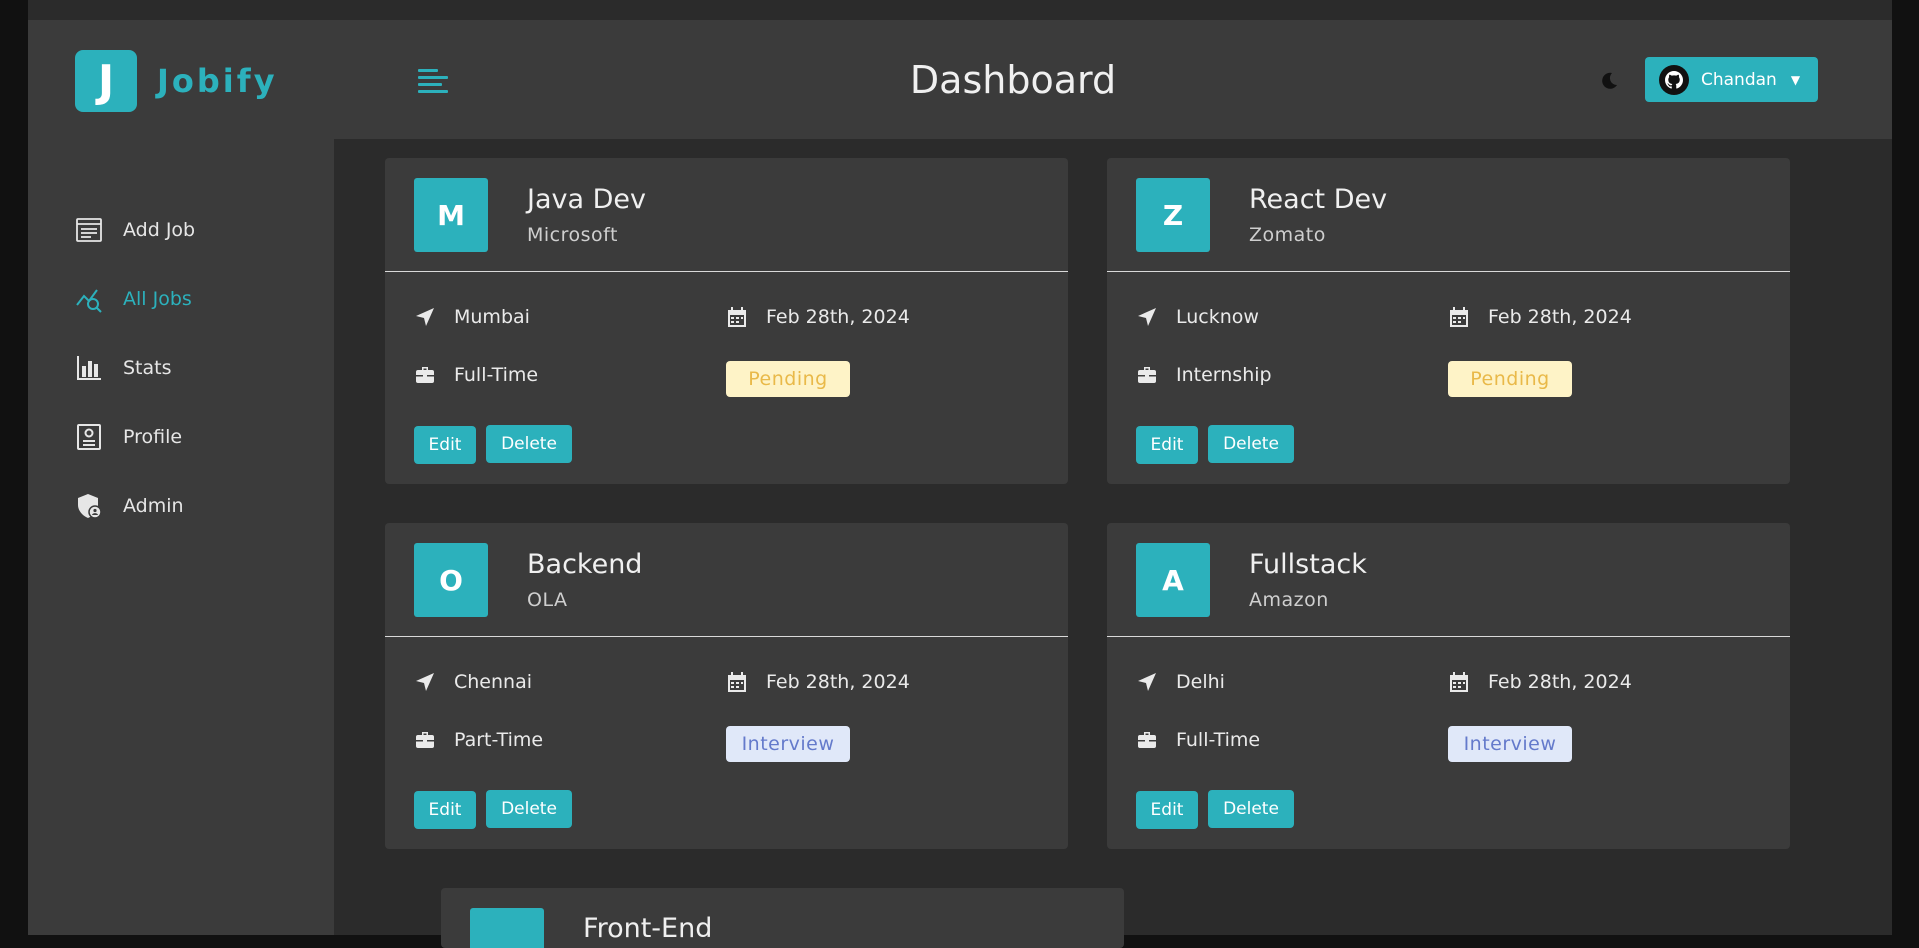 Image resolution: width=1919 pixels, height=948 pixels. I want to click on admin-icon, so click(90, 506).